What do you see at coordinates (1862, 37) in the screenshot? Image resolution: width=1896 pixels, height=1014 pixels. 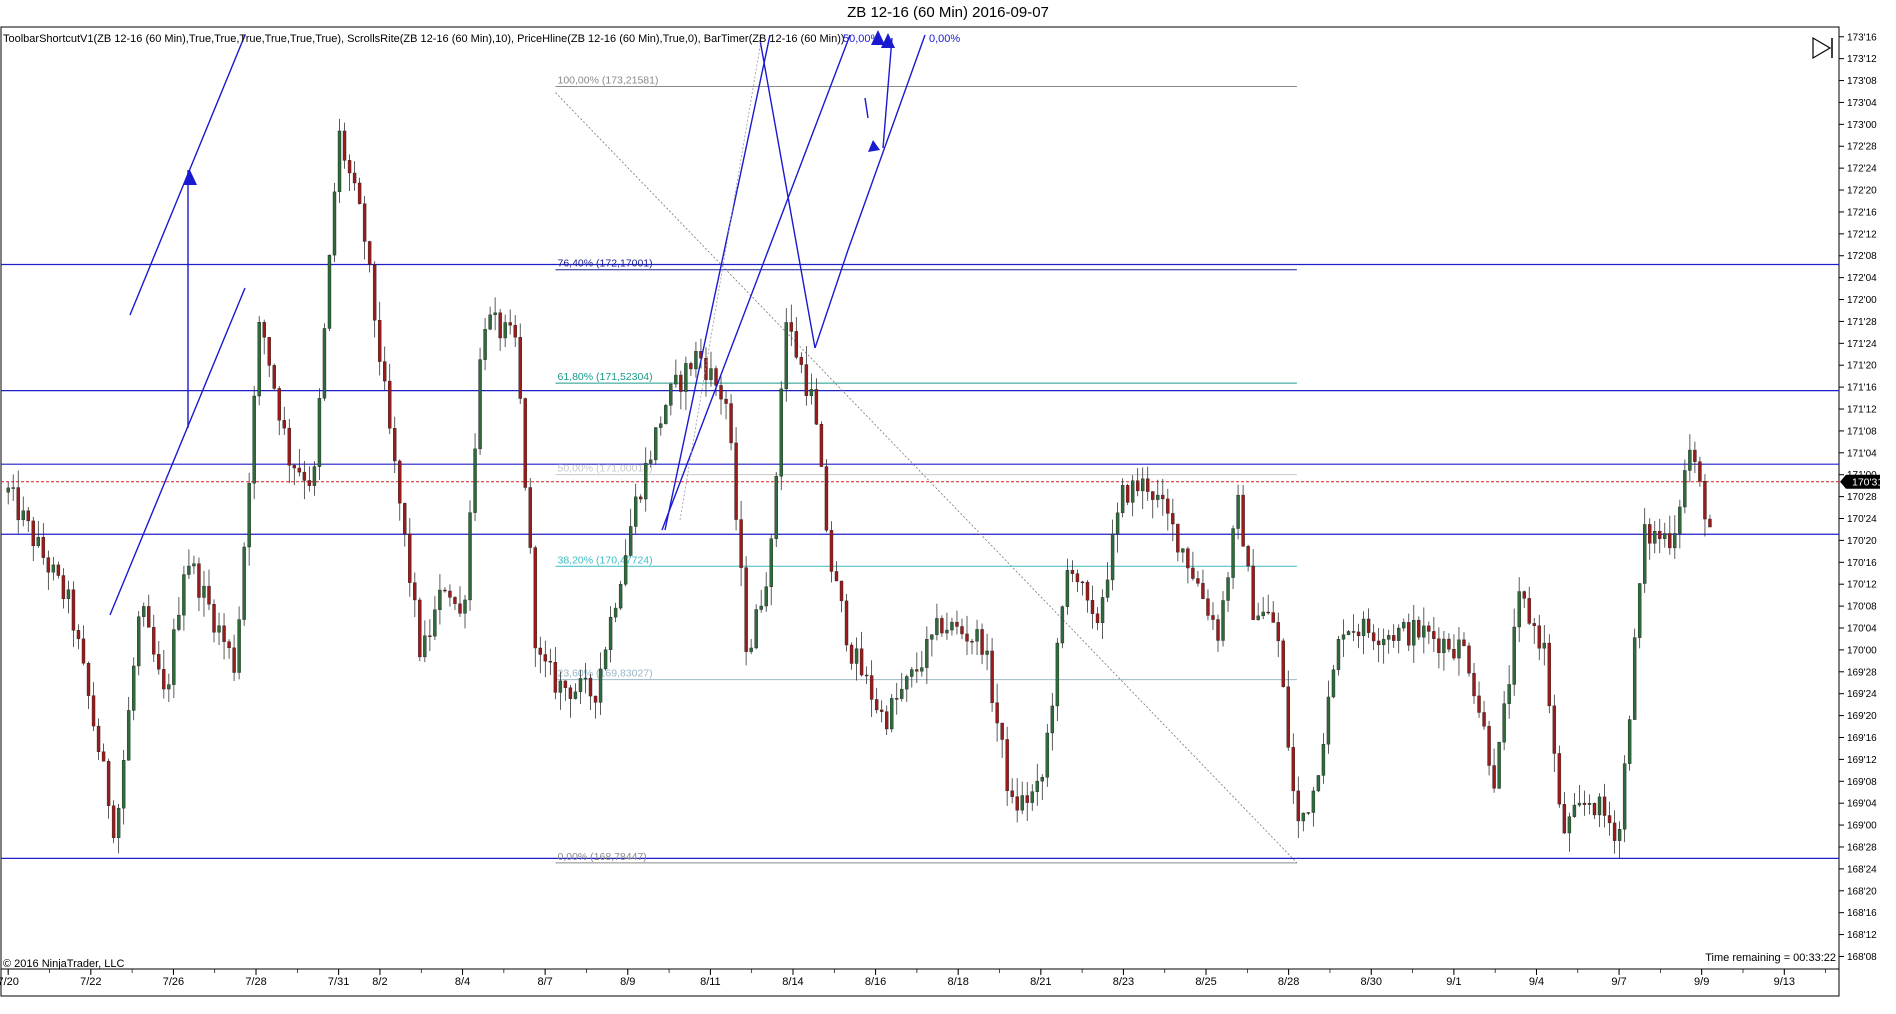 I see `y-tick-label: 173'16` at bounding box center [1862, 37].